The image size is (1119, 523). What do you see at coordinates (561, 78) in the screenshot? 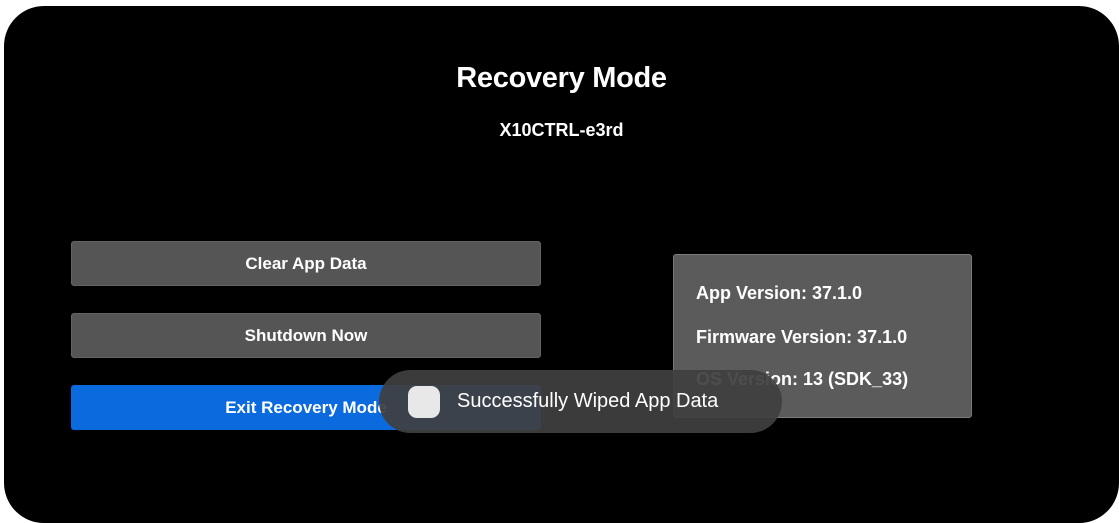
I see `page-title: Recovery Mode` at bounding box center [561, 78].